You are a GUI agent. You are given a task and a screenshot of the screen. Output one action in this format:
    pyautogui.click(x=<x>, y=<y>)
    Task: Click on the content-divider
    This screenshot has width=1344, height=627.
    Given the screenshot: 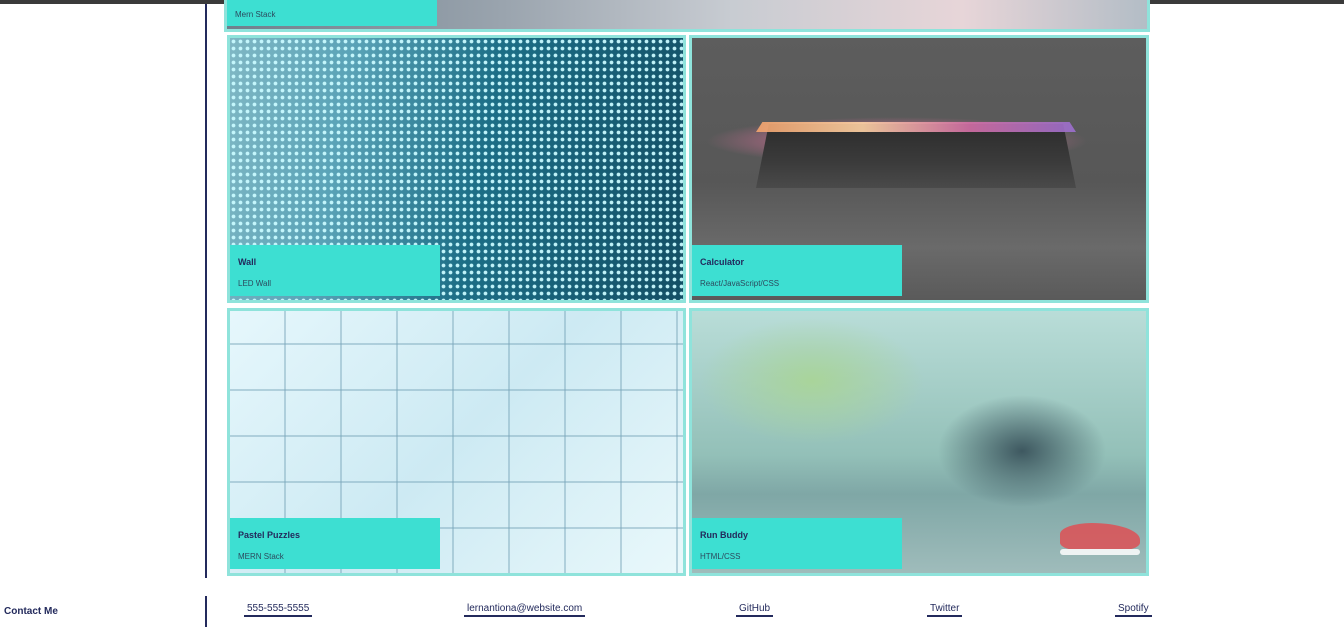 What is the action you would take?
    pyautogui.click(x=206, y=291)
    